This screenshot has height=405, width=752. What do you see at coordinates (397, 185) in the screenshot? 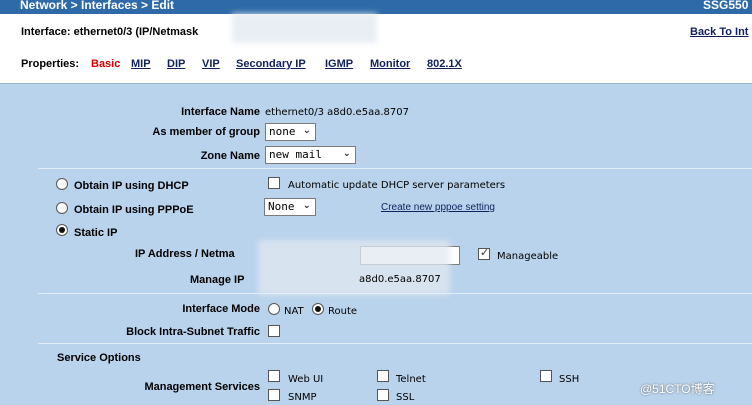
I see `dhcp-auto-update-label: Automatic update DHCP server parameters` at bounding box center [397, 185].